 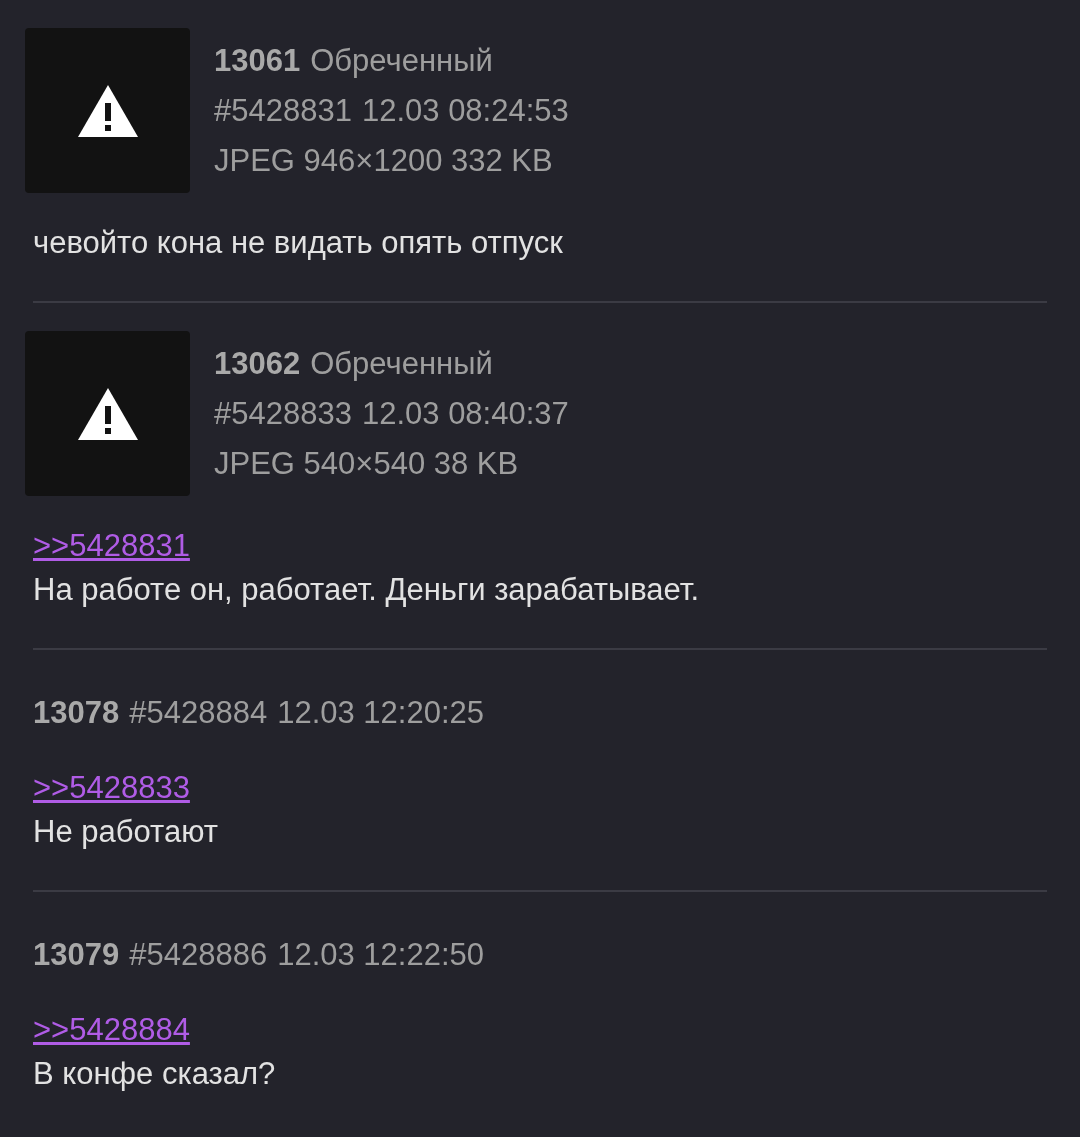 I want to click on post-id: #5428831, so click(x=283, y=110).